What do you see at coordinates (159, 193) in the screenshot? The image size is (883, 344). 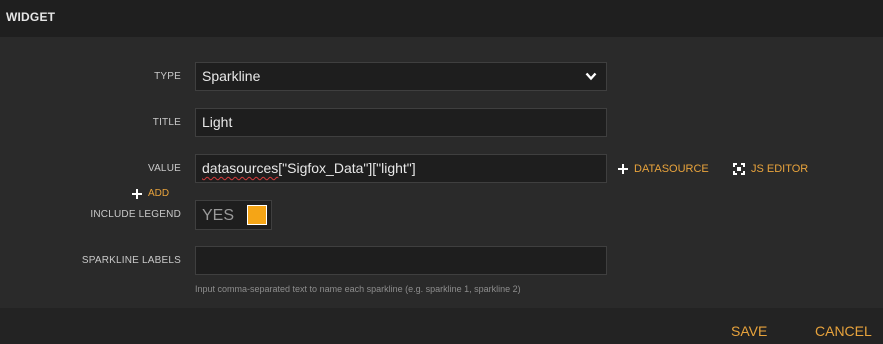 I see `add-value-button-label: ADD` at bounding box center [159, 193].